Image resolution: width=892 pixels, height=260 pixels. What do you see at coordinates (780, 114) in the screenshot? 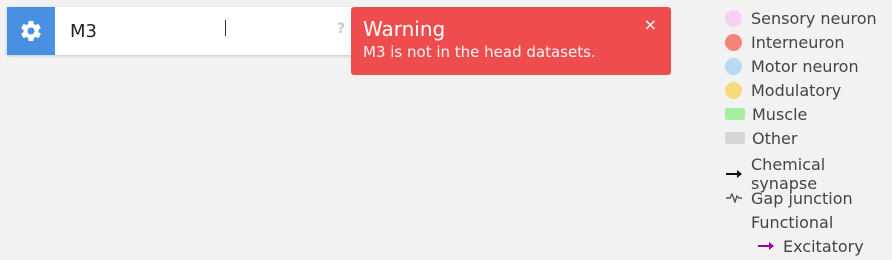
I see `legend-label: Muscle` at bounding box center [780, 114].